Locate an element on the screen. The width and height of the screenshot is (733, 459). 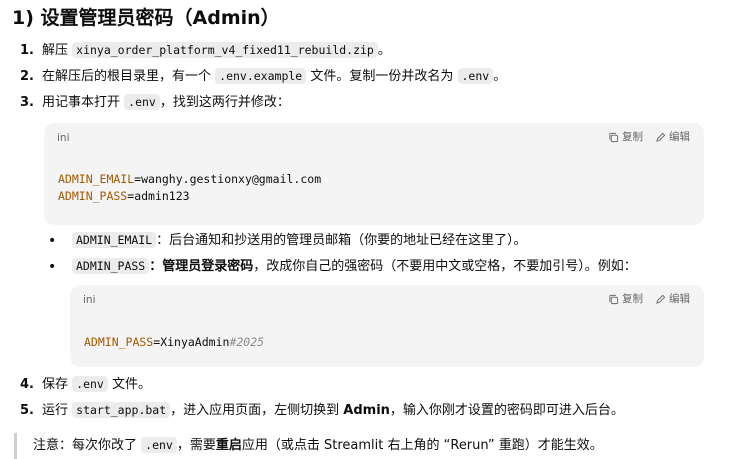
code-line: ADMIN_PASS=admin123 is located at coordinates (124, 195).